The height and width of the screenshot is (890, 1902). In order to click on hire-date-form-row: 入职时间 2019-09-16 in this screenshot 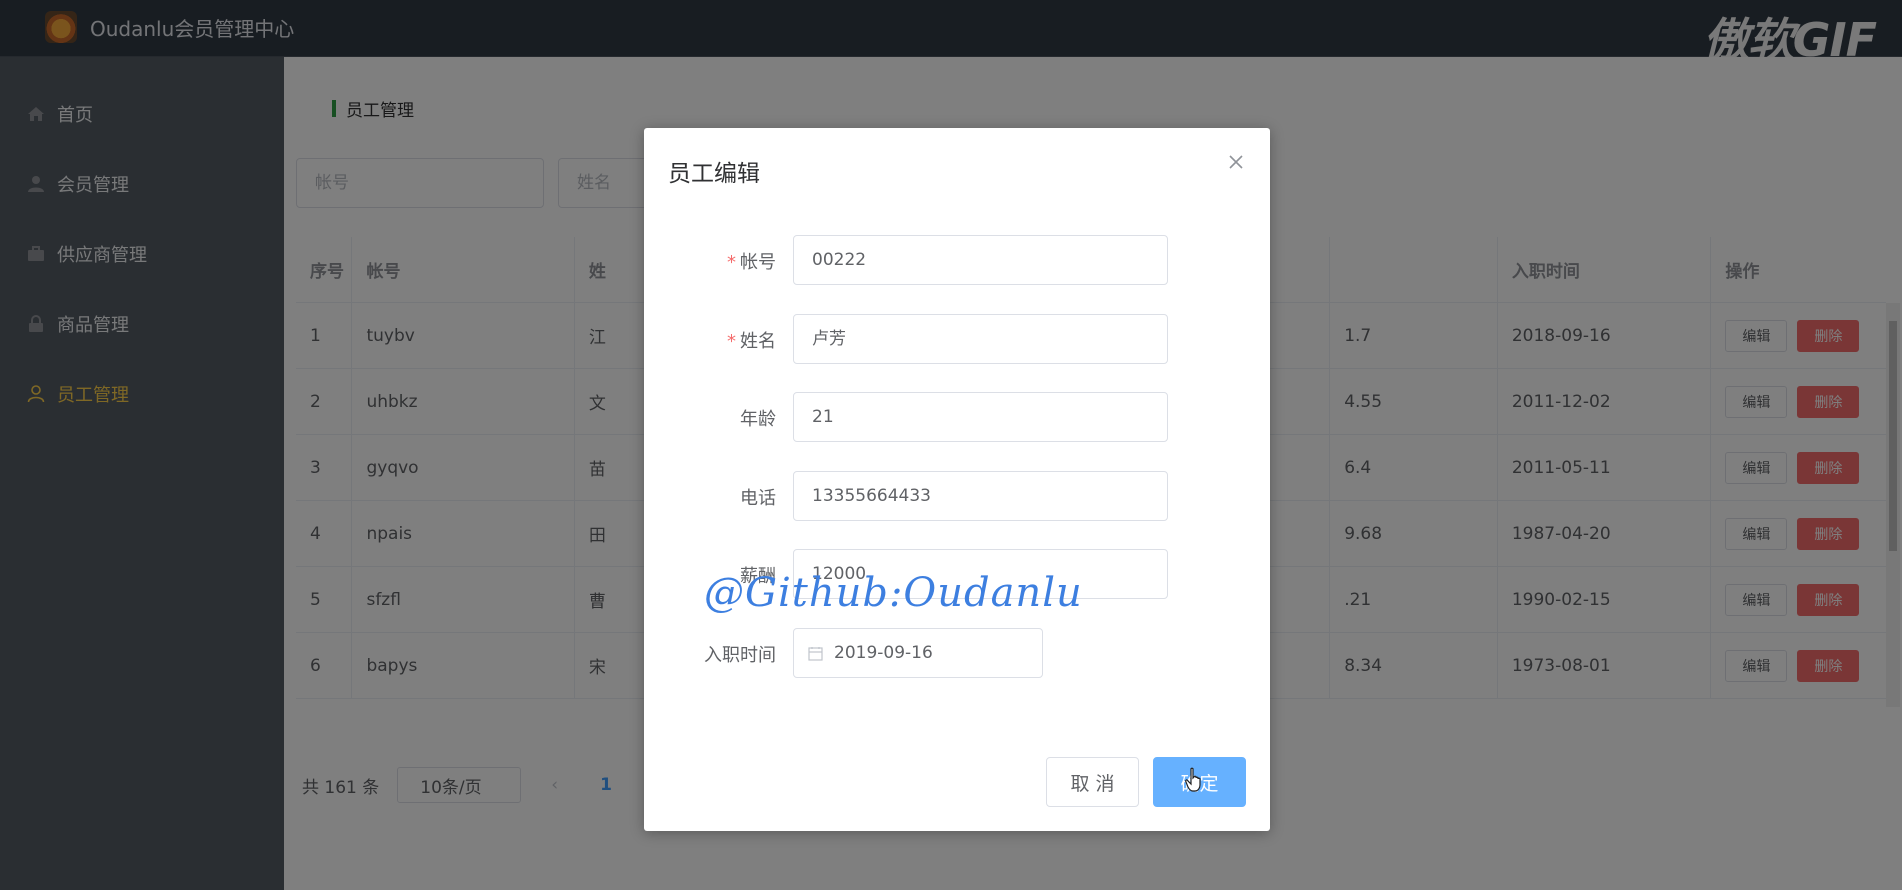, I will do `click(957, 653)`.